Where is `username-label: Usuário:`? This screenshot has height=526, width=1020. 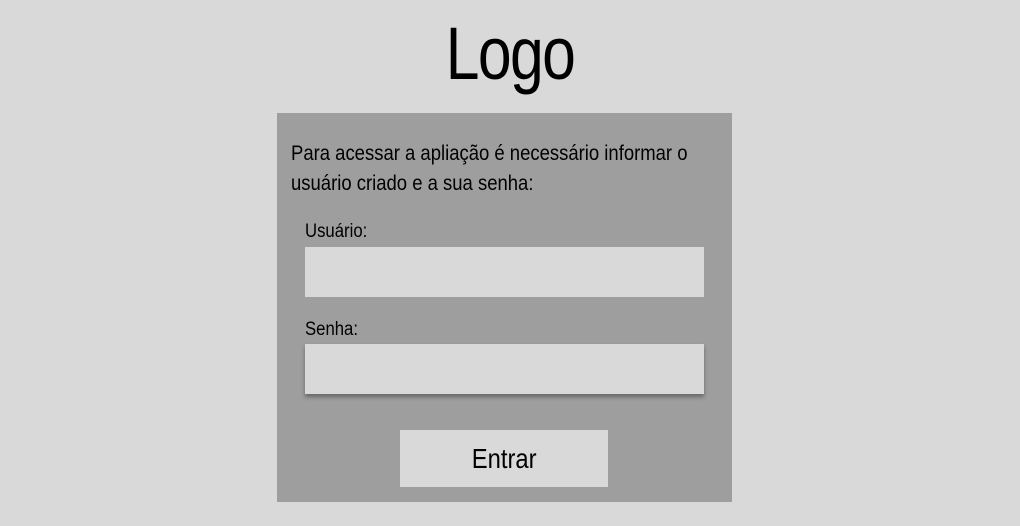 username-label: Usuário: is located at coordinates (336, 231).